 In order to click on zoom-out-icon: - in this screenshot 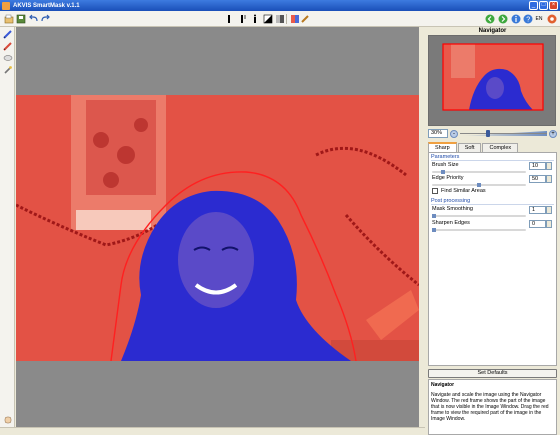, I will do `click(454, 133)`.